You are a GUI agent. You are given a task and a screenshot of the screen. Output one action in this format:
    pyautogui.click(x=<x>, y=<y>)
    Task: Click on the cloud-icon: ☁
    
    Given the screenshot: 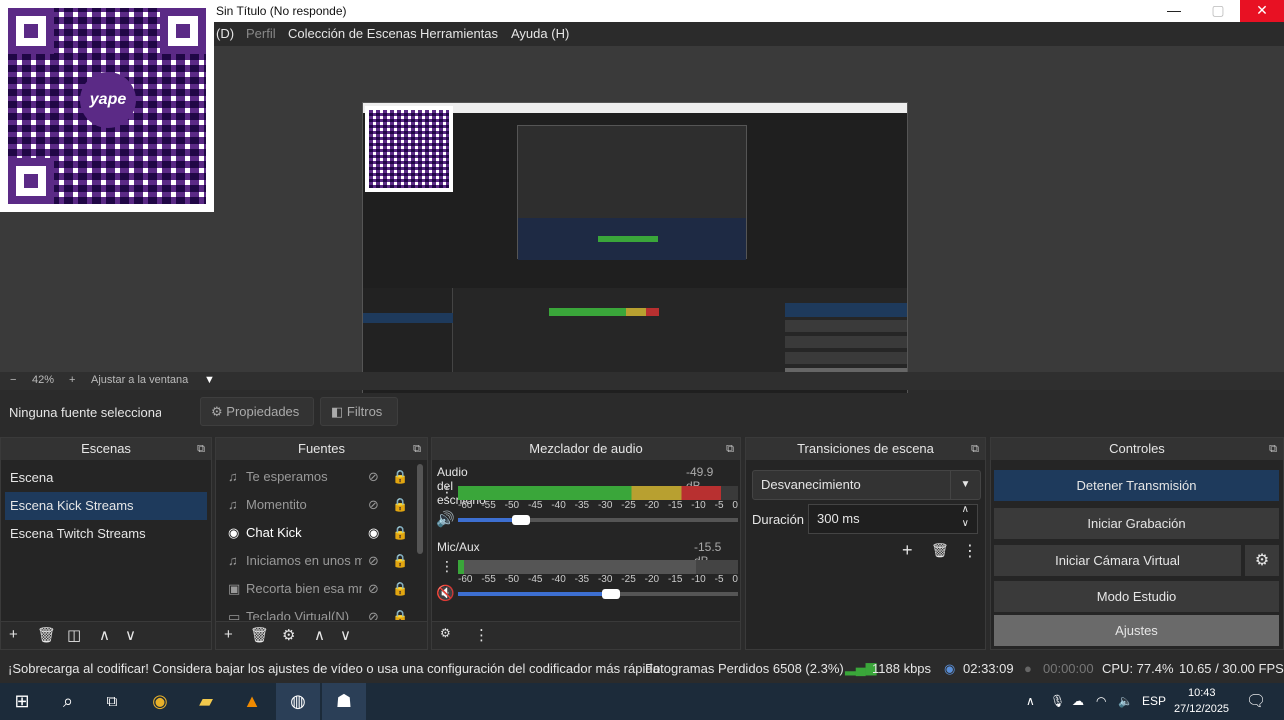 What is the action you would take?
    pyautogui.click(x=1078, y=701)
    